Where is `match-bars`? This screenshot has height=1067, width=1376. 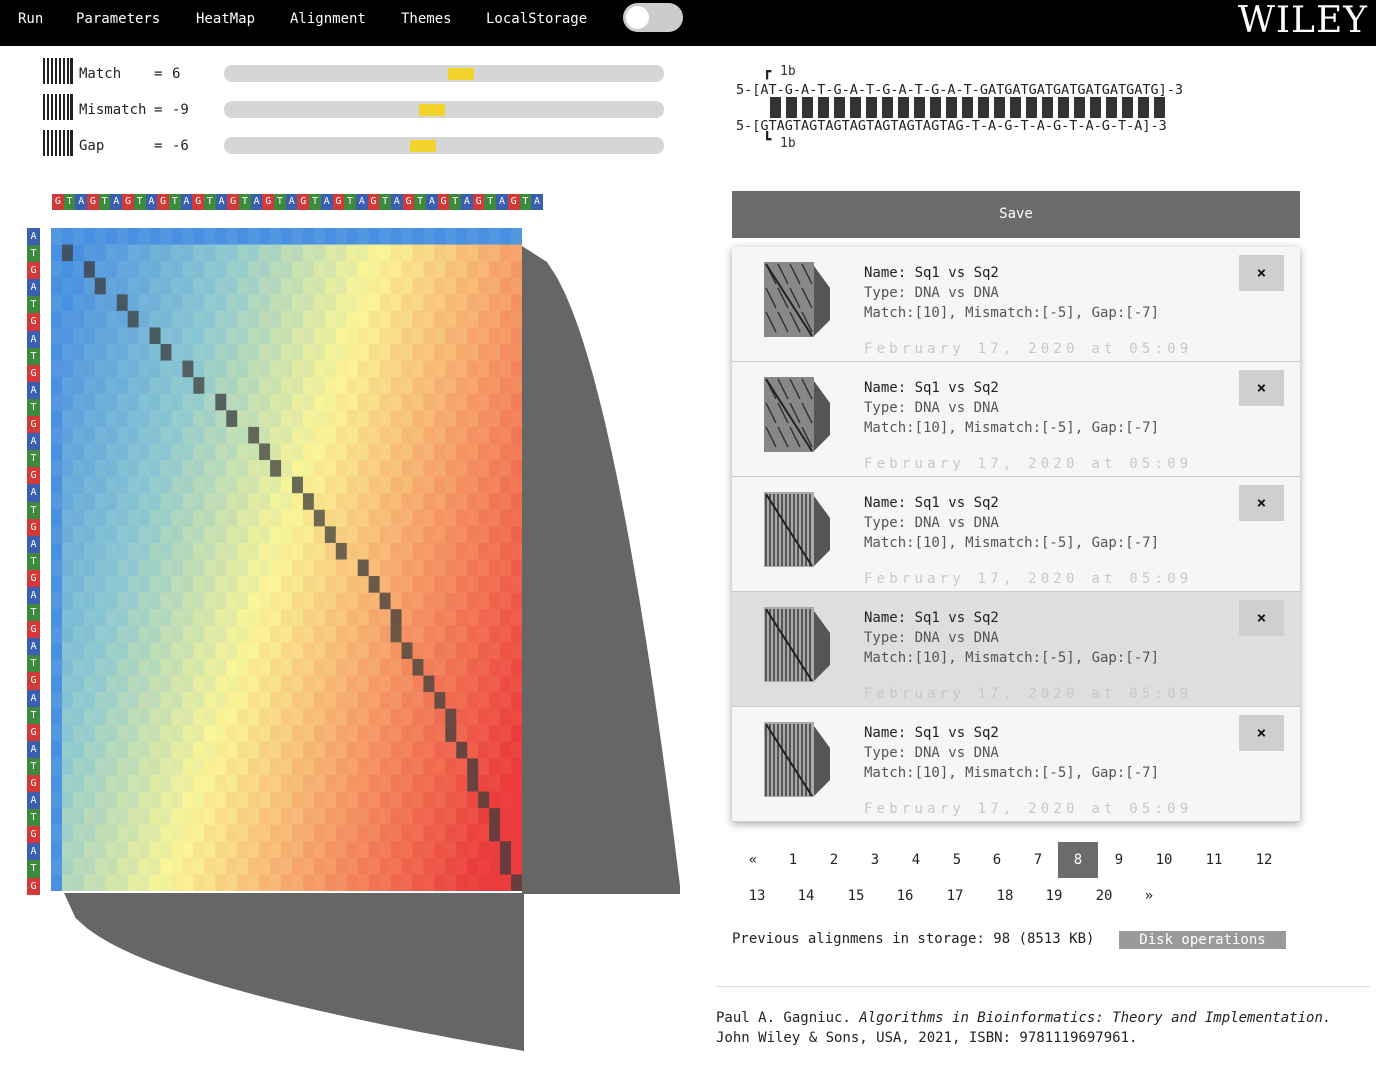
match-bars is located at coordinates (967, 107).